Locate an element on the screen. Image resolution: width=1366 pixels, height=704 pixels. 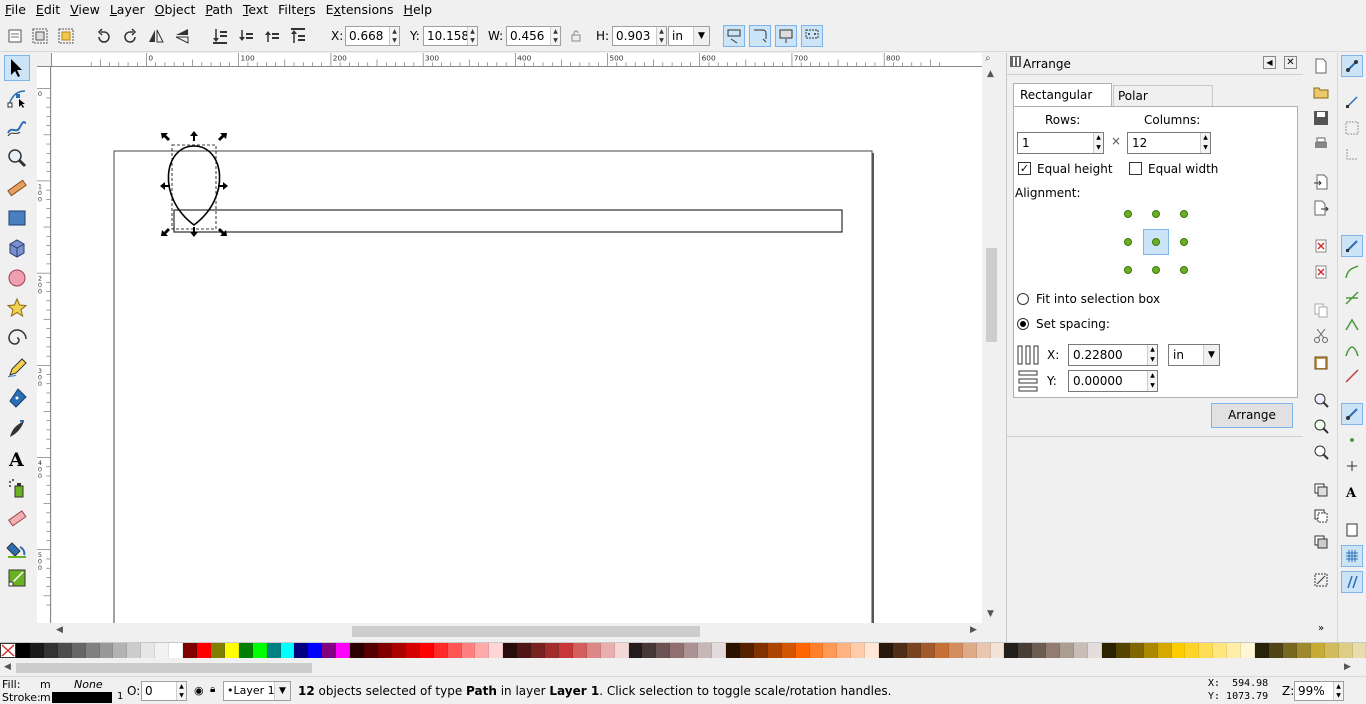
tab-rectangular-grid: Rectangular grid is located at coordinates (1062, 95).